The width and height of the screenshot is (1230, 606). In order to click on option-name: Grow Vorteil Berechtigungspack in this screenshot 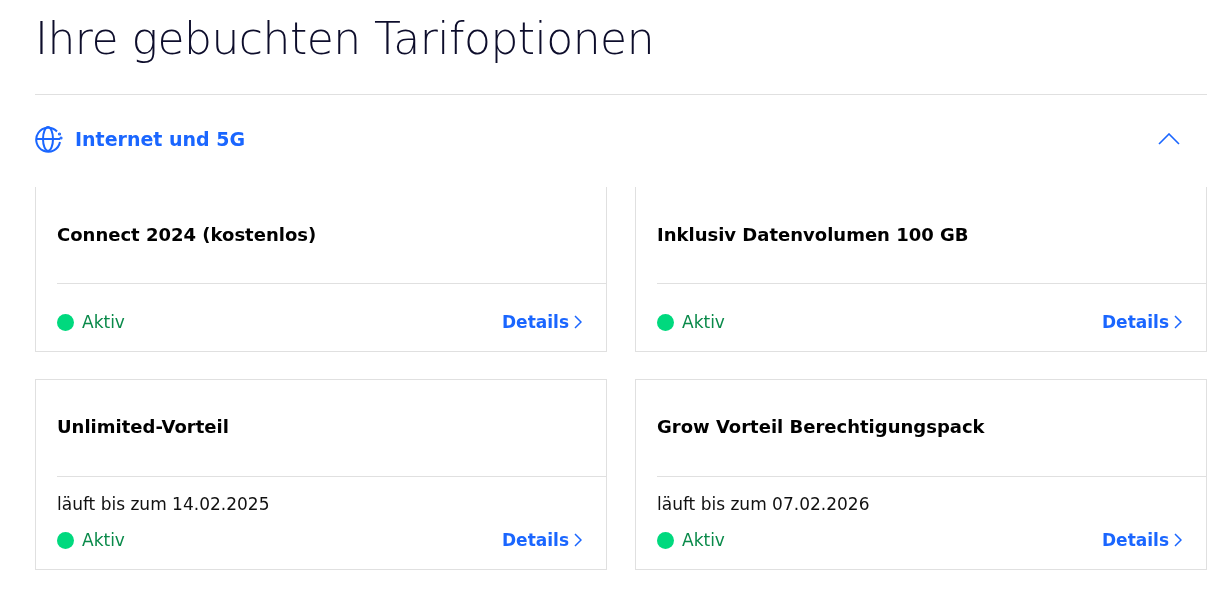, I will do `click(821, 427)`.